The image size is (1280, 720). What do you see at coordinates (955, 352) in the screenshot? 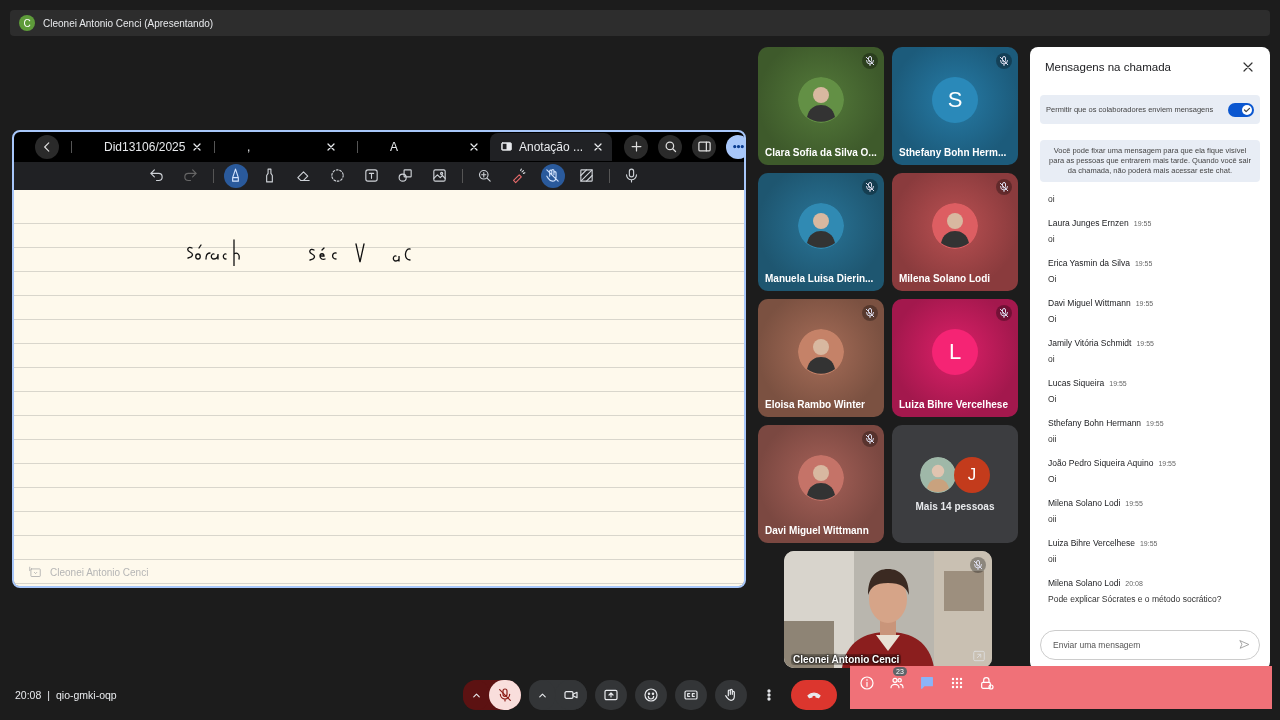
I see `avatar: L` at bounding box center [955, 352].